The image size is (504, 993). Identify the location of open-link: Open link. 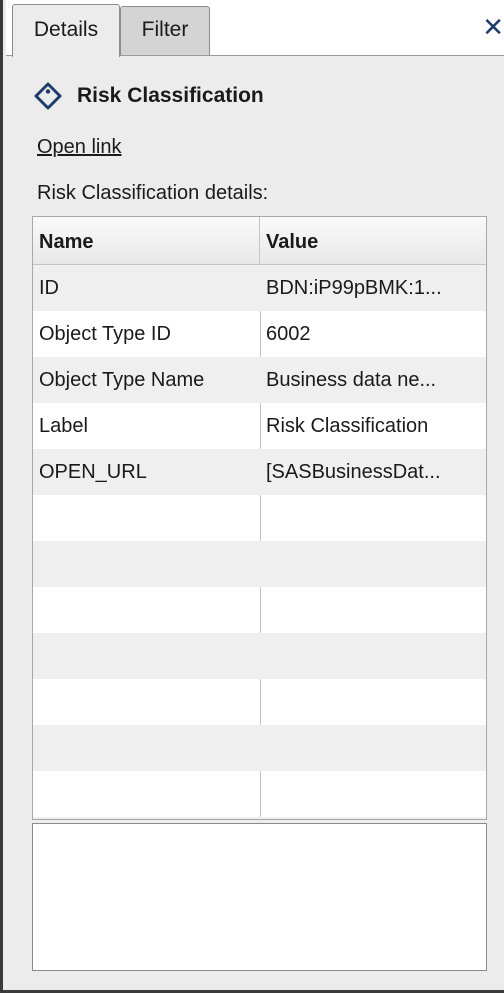
(79, 147).